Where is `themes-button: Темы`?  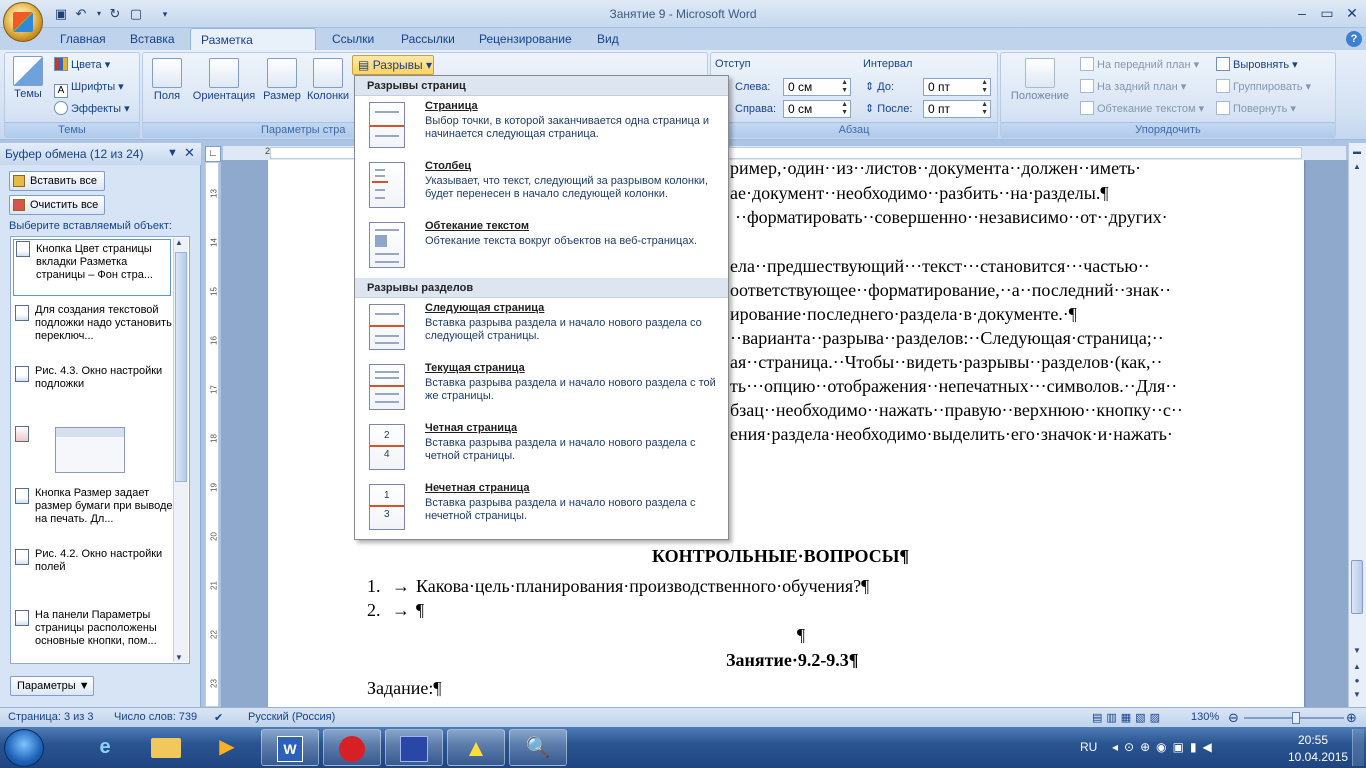 themes-button: Темы is located at coordinates (28, 78).